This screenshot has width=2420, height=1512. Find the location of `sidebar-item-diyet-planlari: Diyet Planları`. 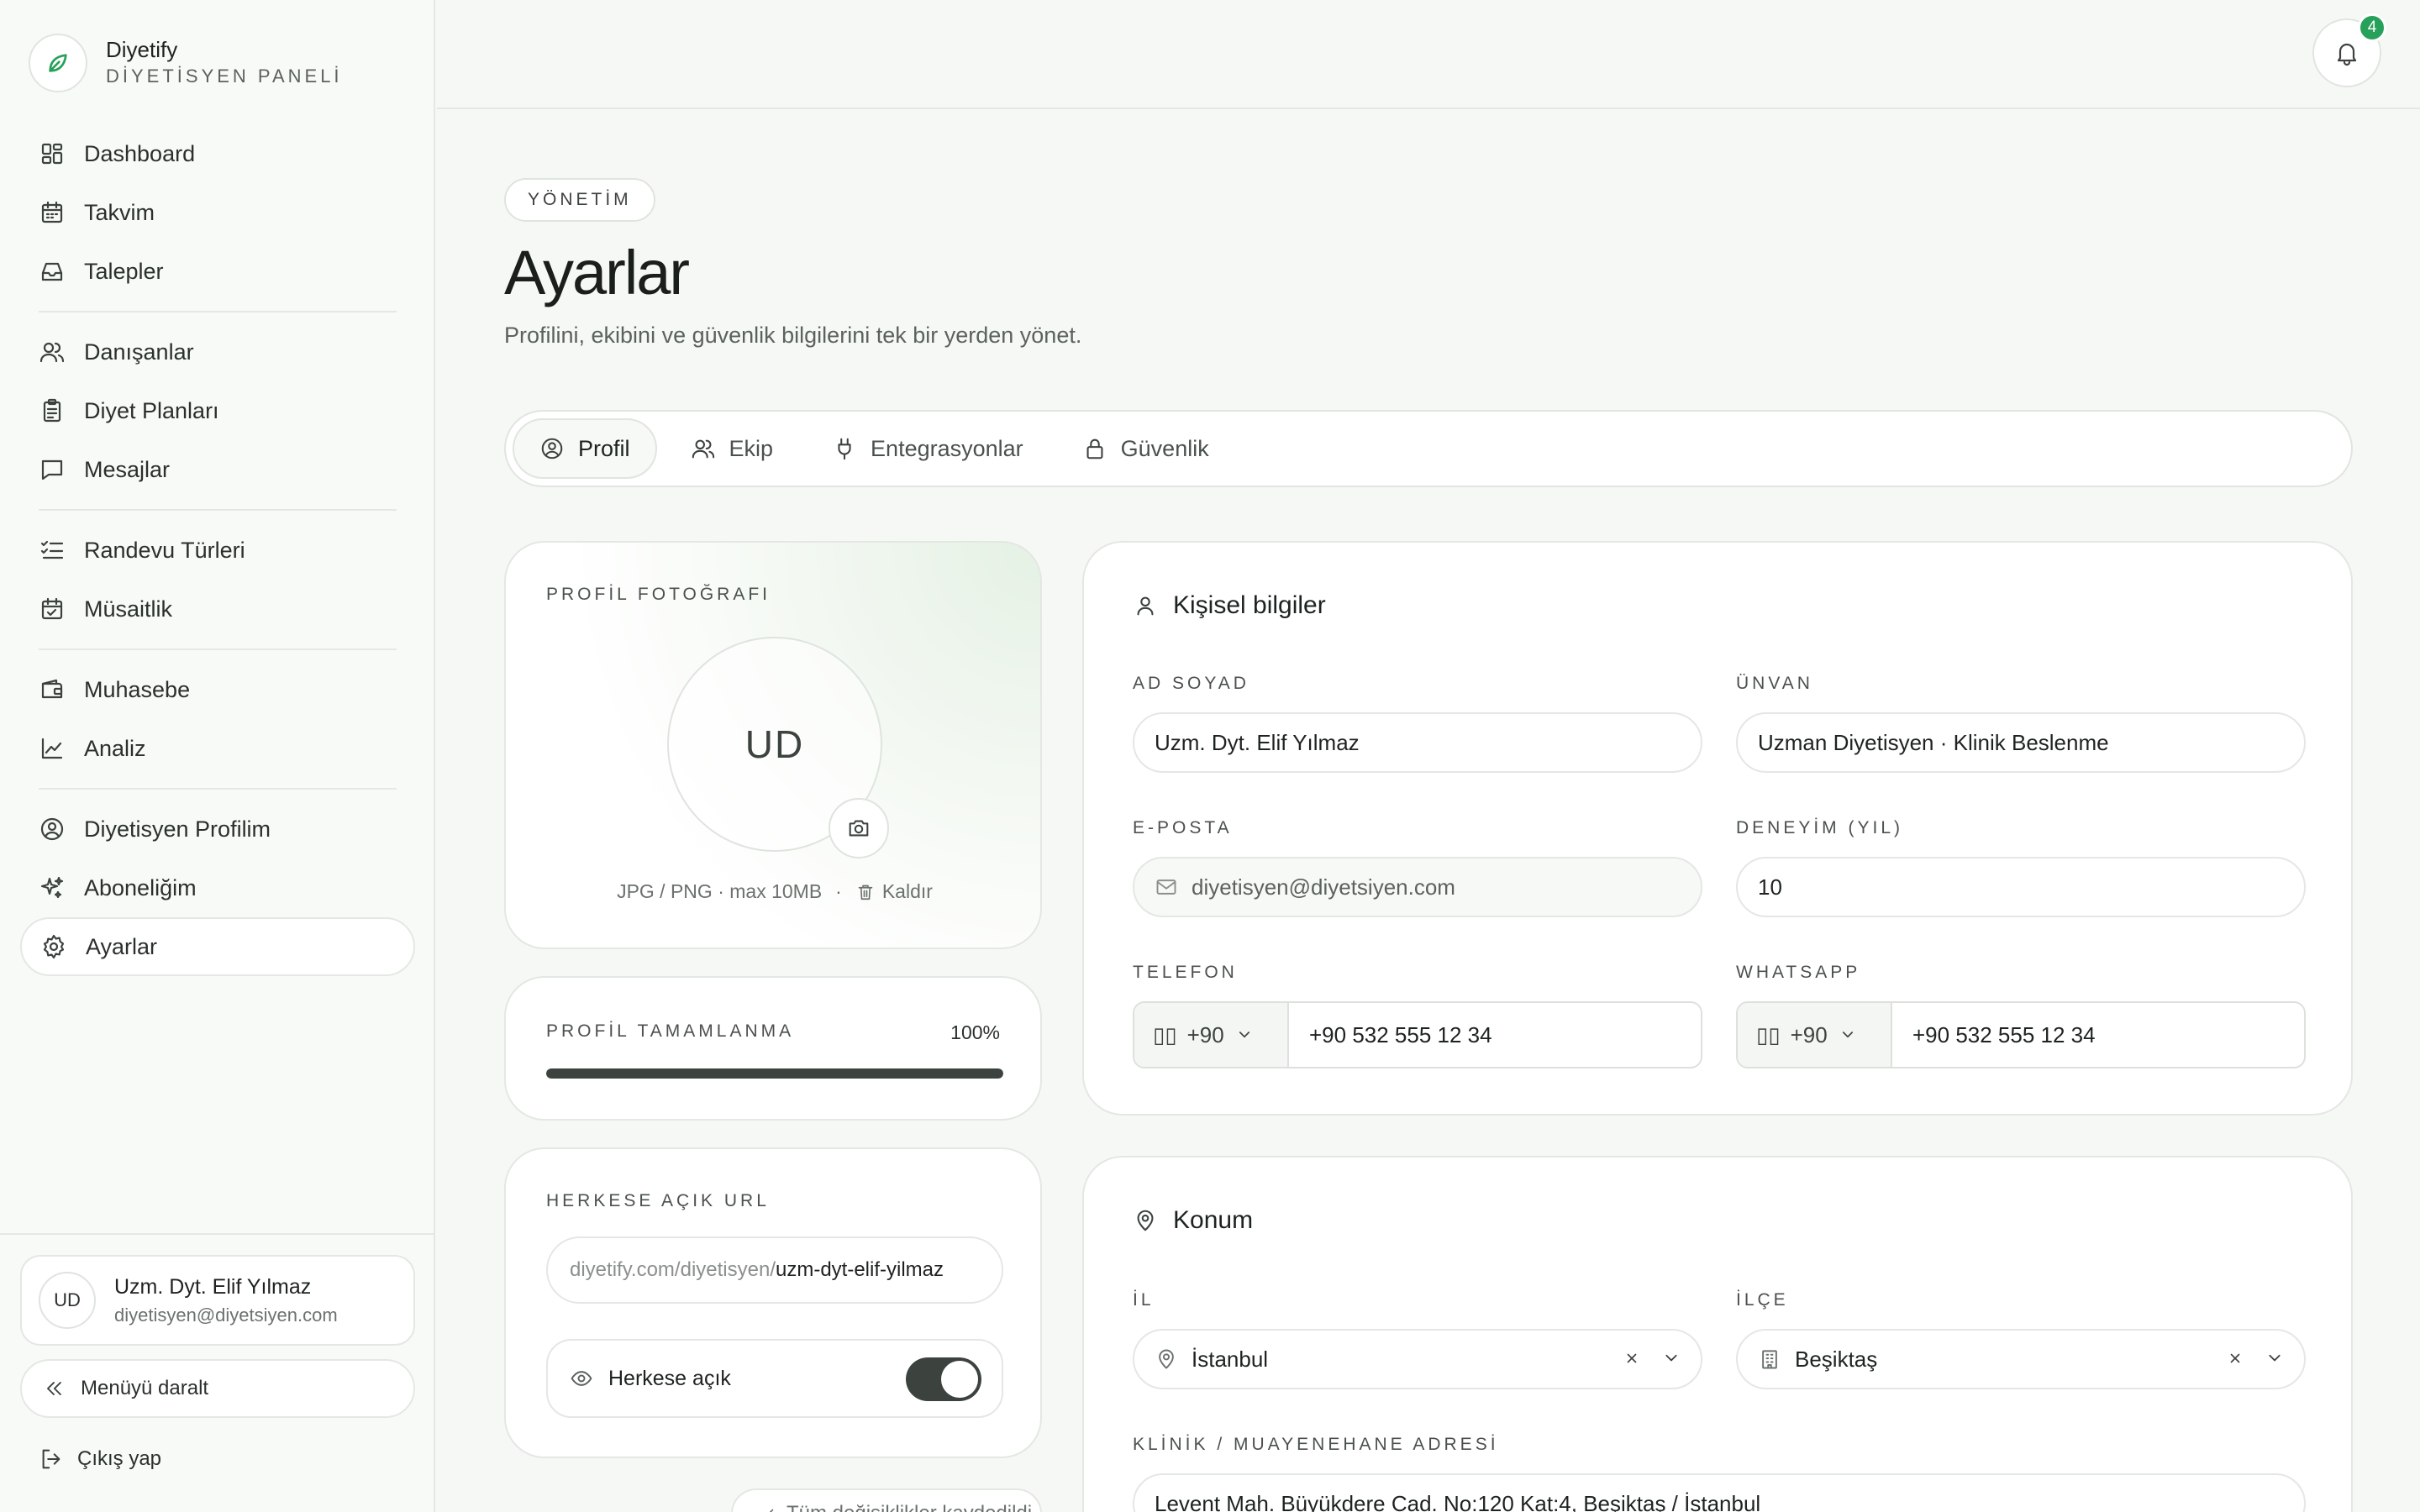

sidebar-item-diyet-planlari: Diyet Planları is located at coordinates (218, 410).